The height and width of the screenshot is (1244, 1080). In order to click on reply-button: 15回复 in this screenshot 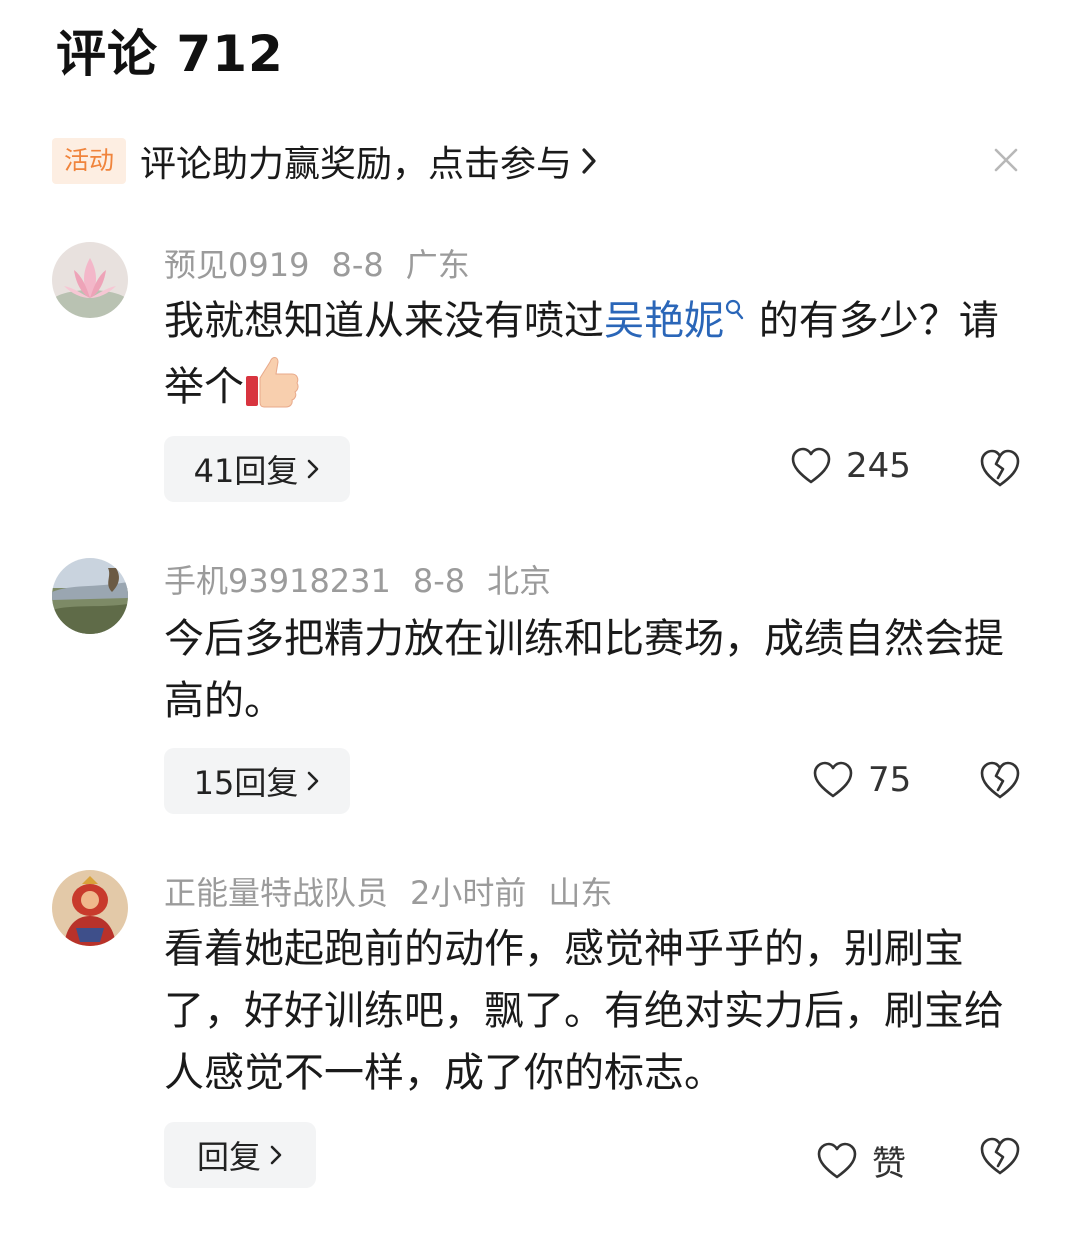, I will do `click(257, 781)`.